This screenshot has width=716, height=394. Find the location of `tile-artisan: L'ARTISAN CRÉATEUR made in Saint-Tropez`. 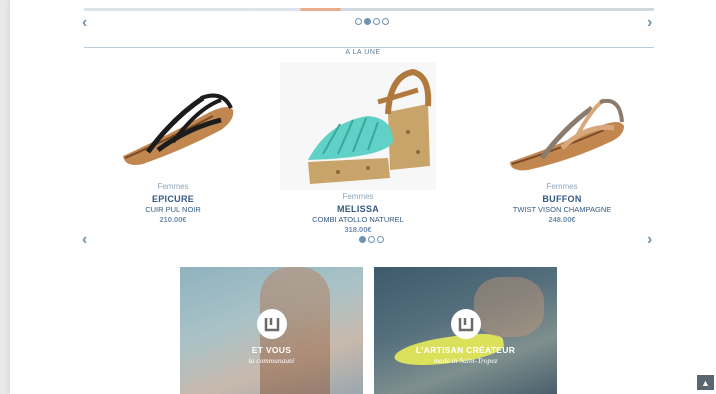

tile-artisan: L'ARTISAN CRÉATEUR made in Saint-Tropez is located at coordinates (465, 330).